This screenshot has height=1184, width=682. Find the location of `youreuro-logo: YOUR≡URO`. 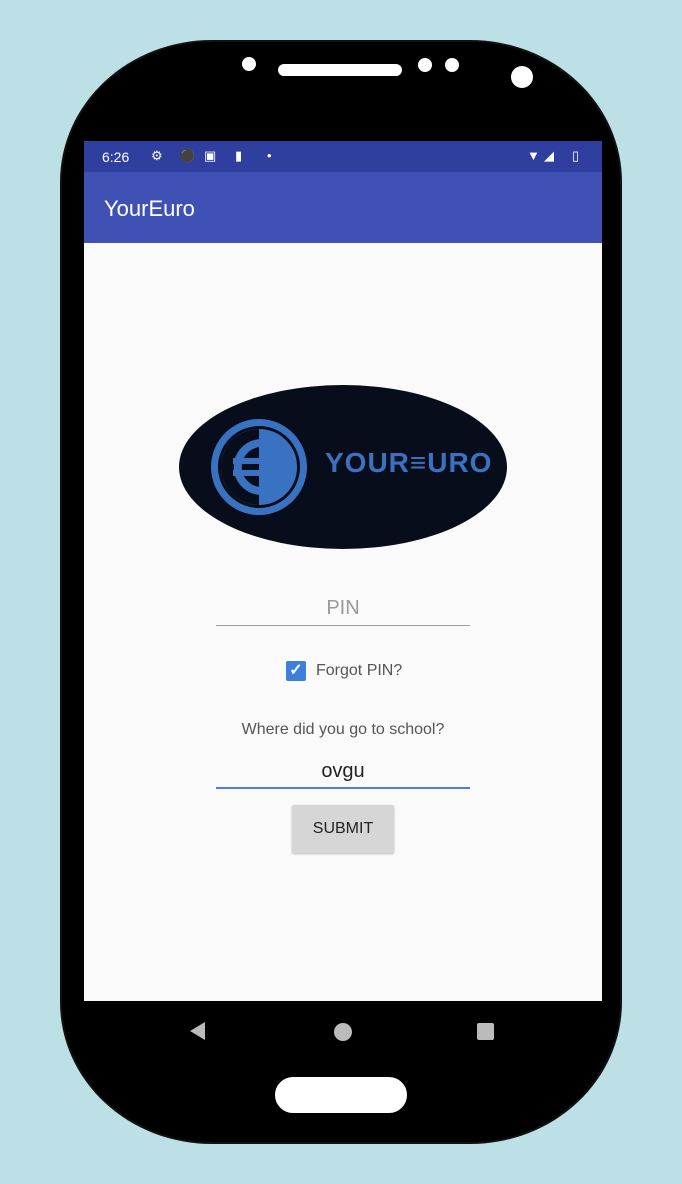

youreuro-logo: YOUR≡URO is located at coordinates (343, 467).